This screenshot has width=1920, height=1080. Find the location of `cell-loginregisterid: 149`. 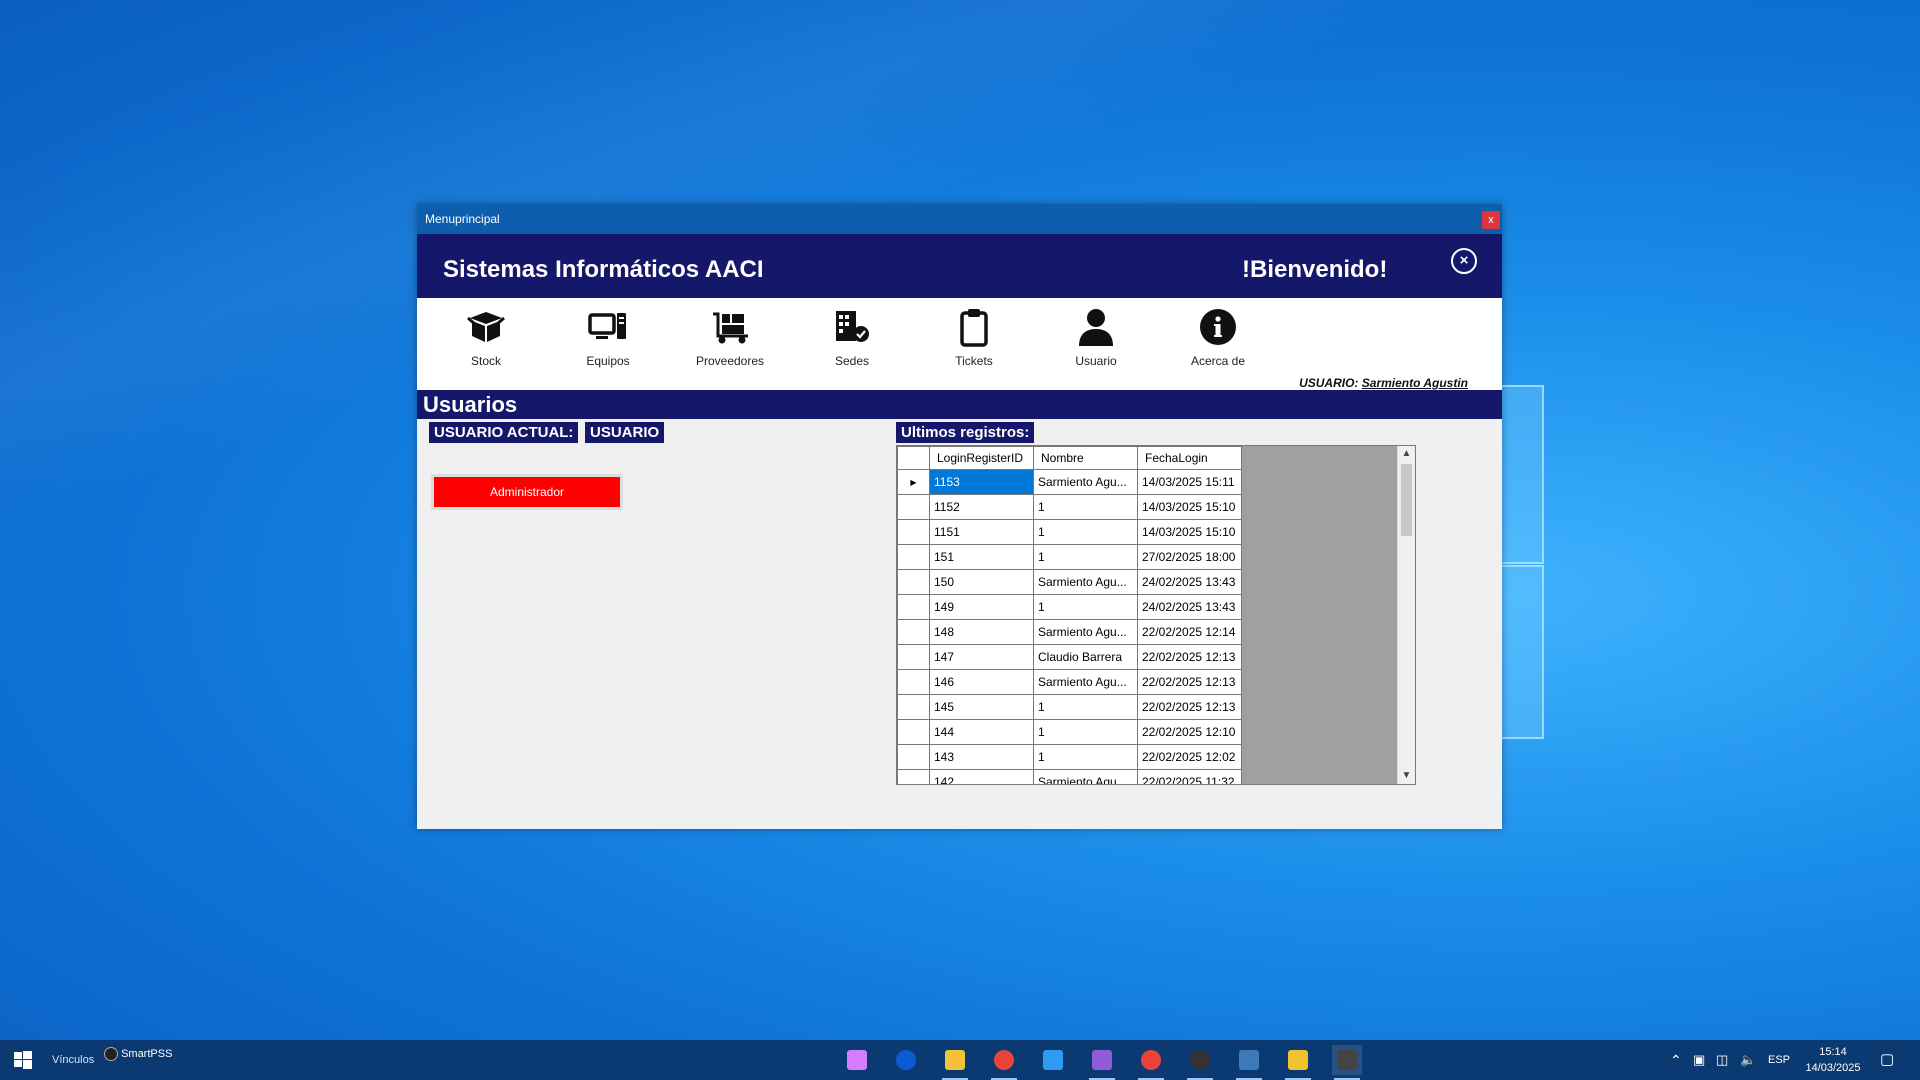

cell-loginregisterid: 149 is located at coordinates (981, 607).